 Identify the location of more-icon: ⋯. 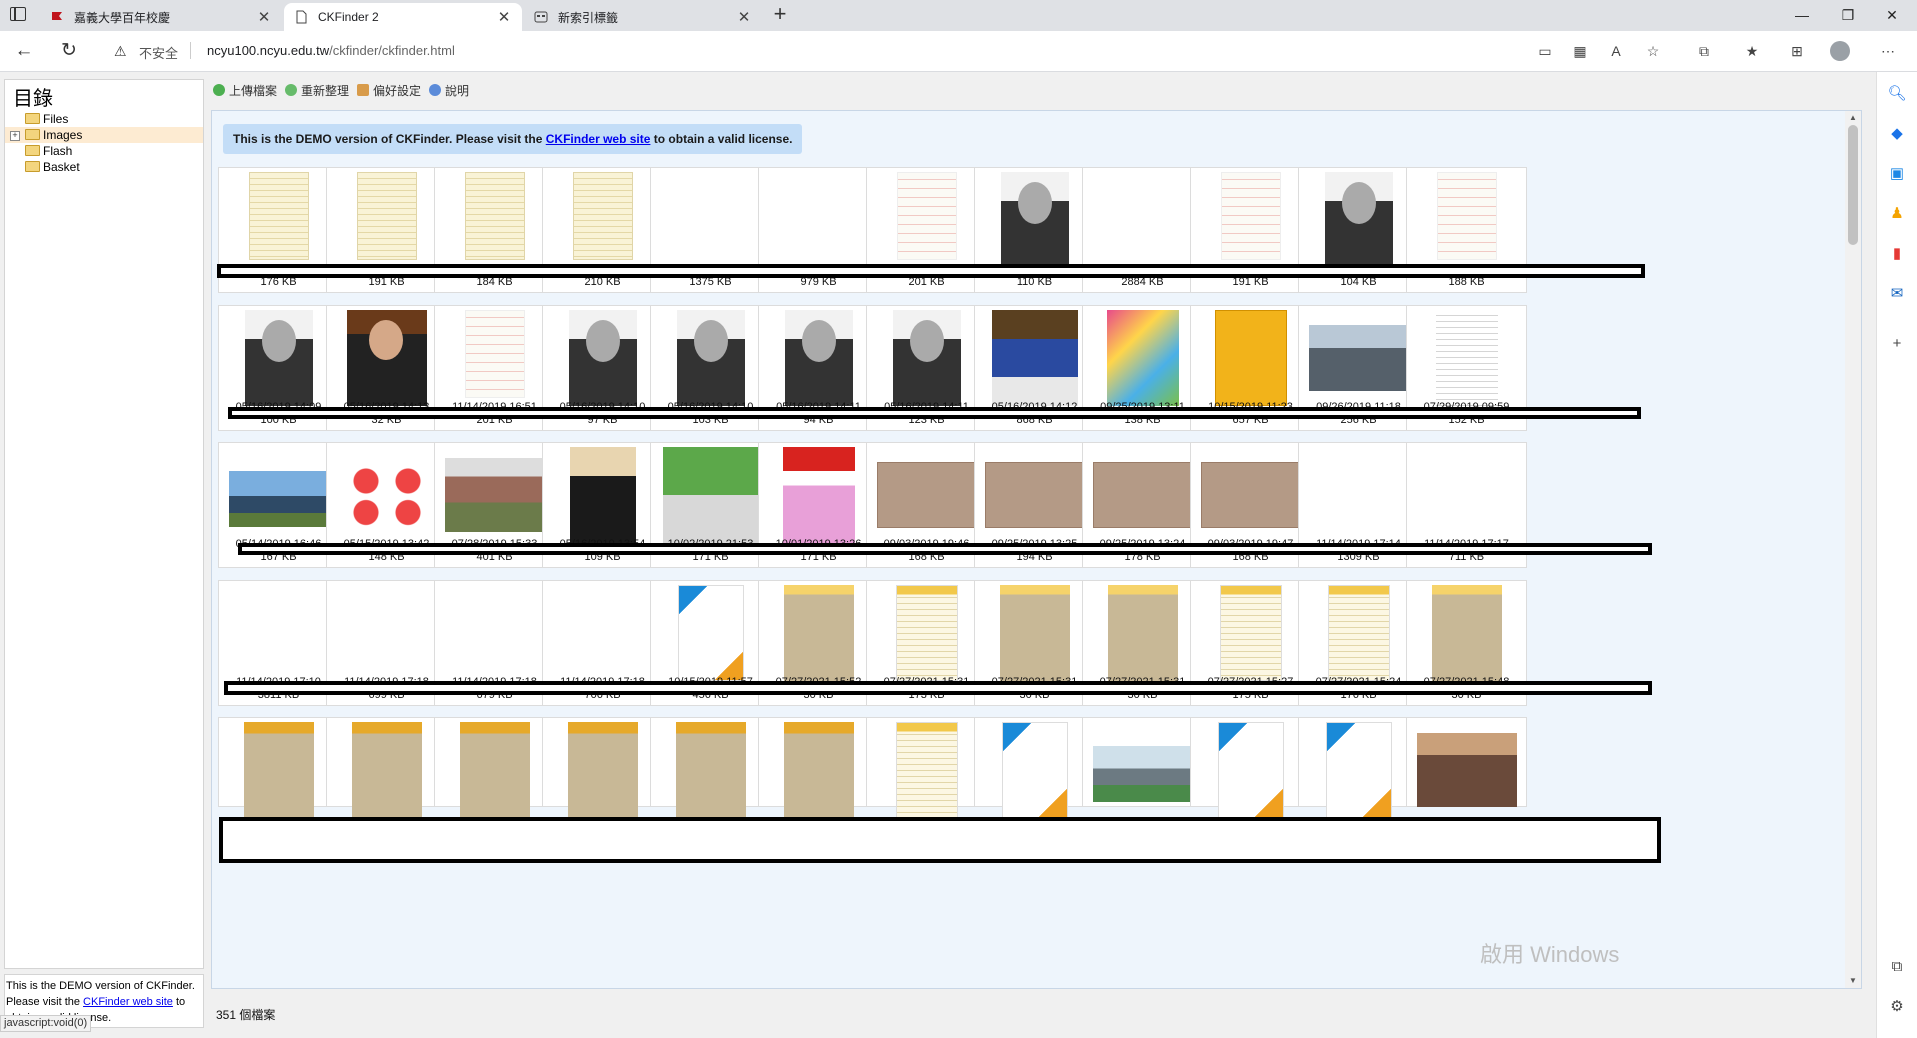
(1888, 51).